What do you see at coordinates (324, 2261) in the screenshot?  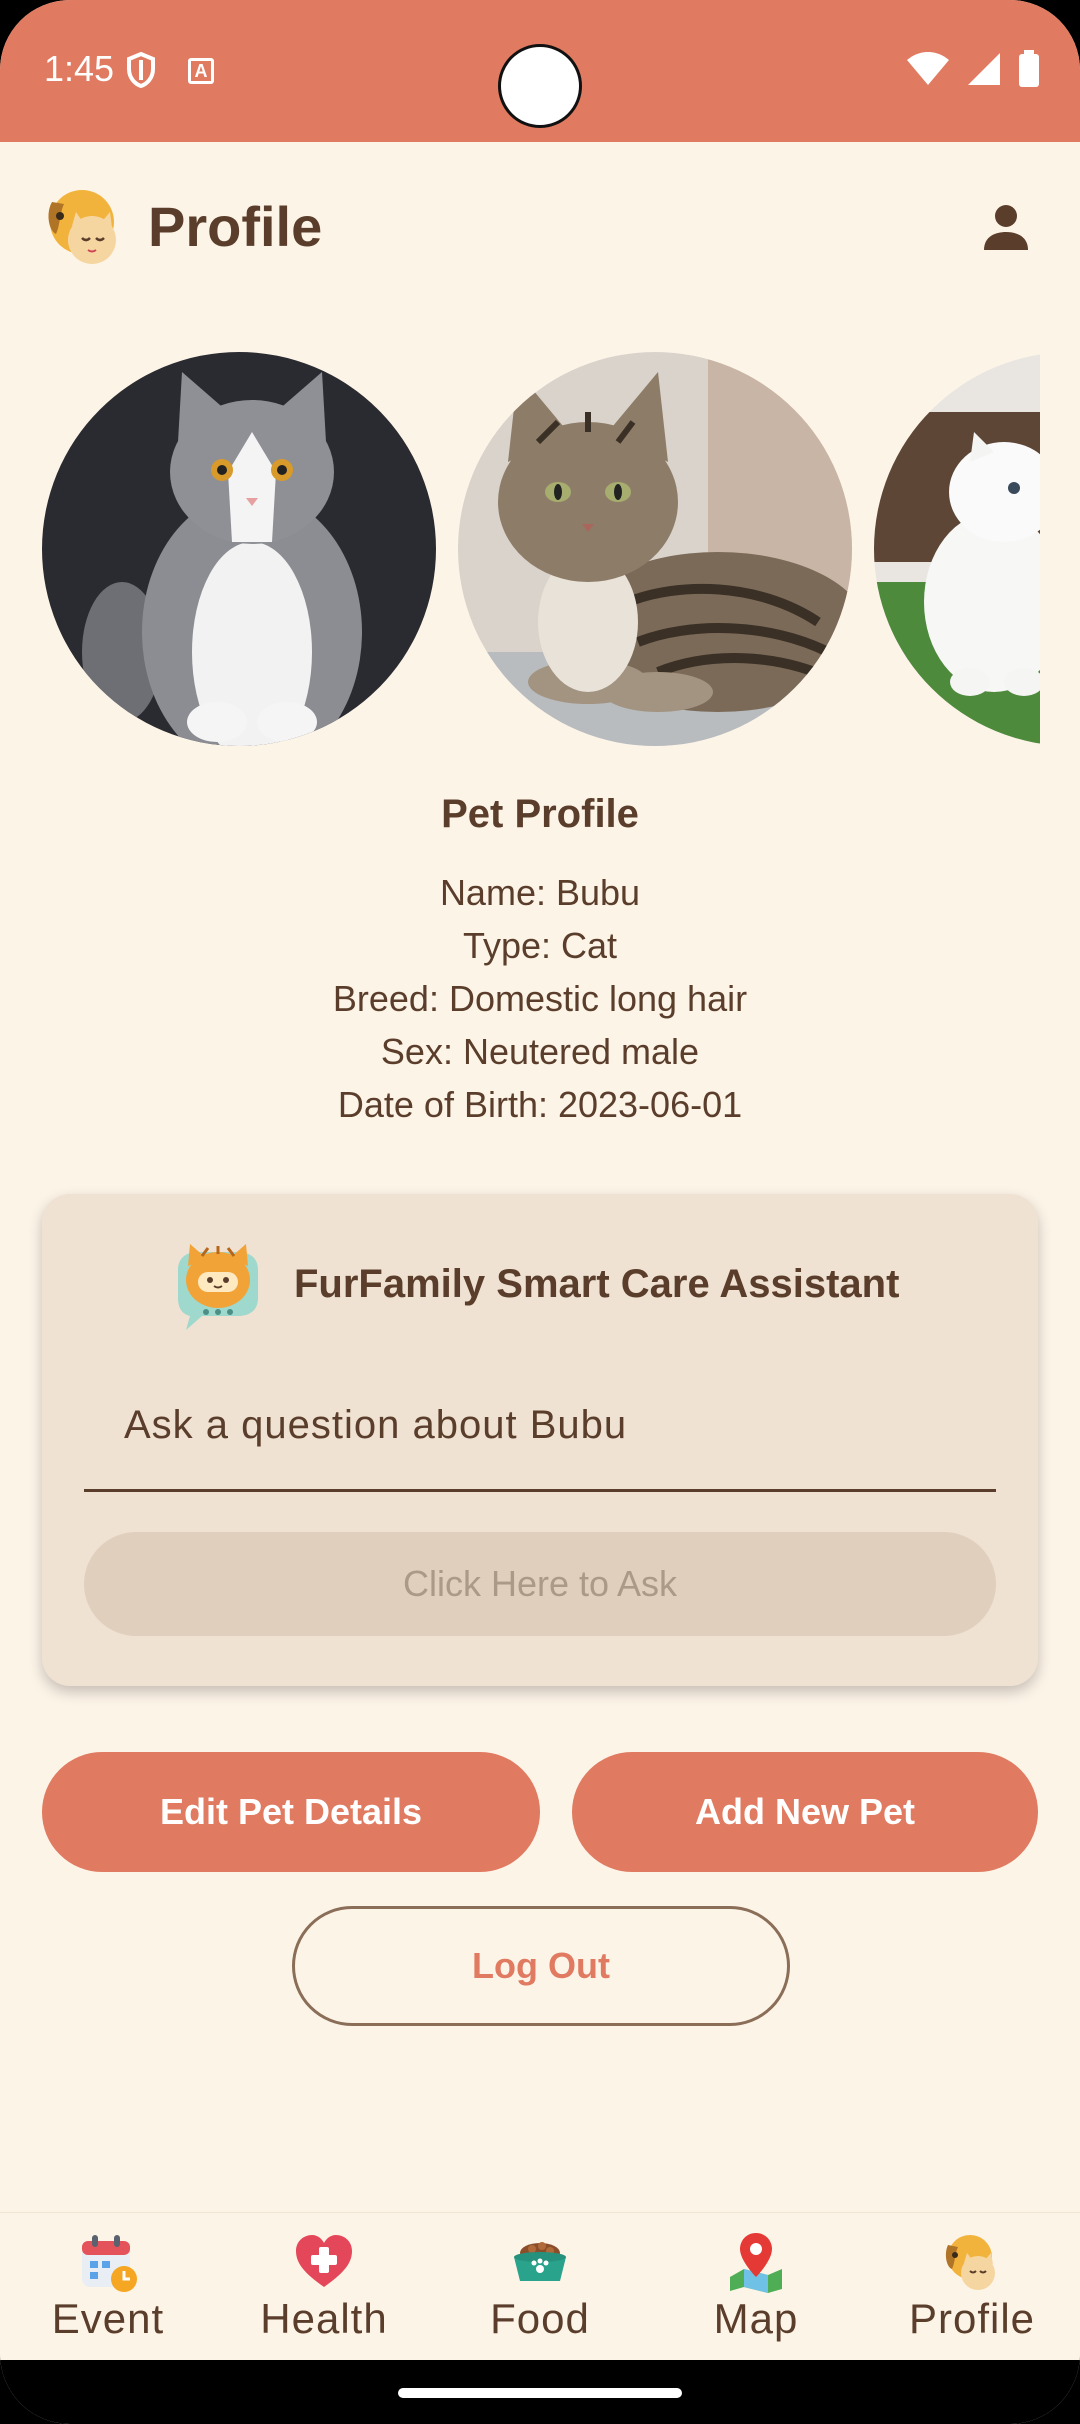 I see `heart-icon` at bounding box center [324, 2261].